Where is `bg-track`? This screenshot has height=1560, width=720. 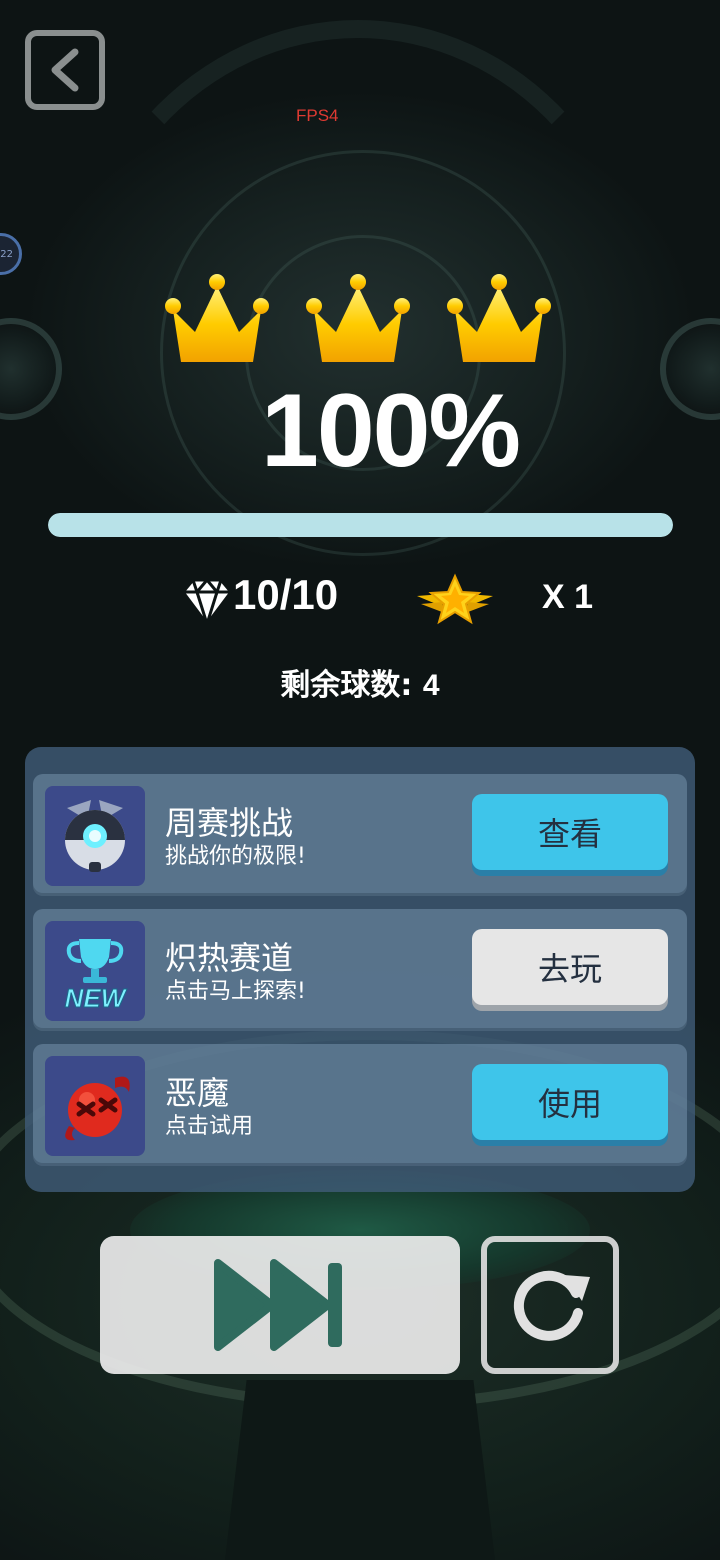
bg-track is located at coordinates (360, 1470).